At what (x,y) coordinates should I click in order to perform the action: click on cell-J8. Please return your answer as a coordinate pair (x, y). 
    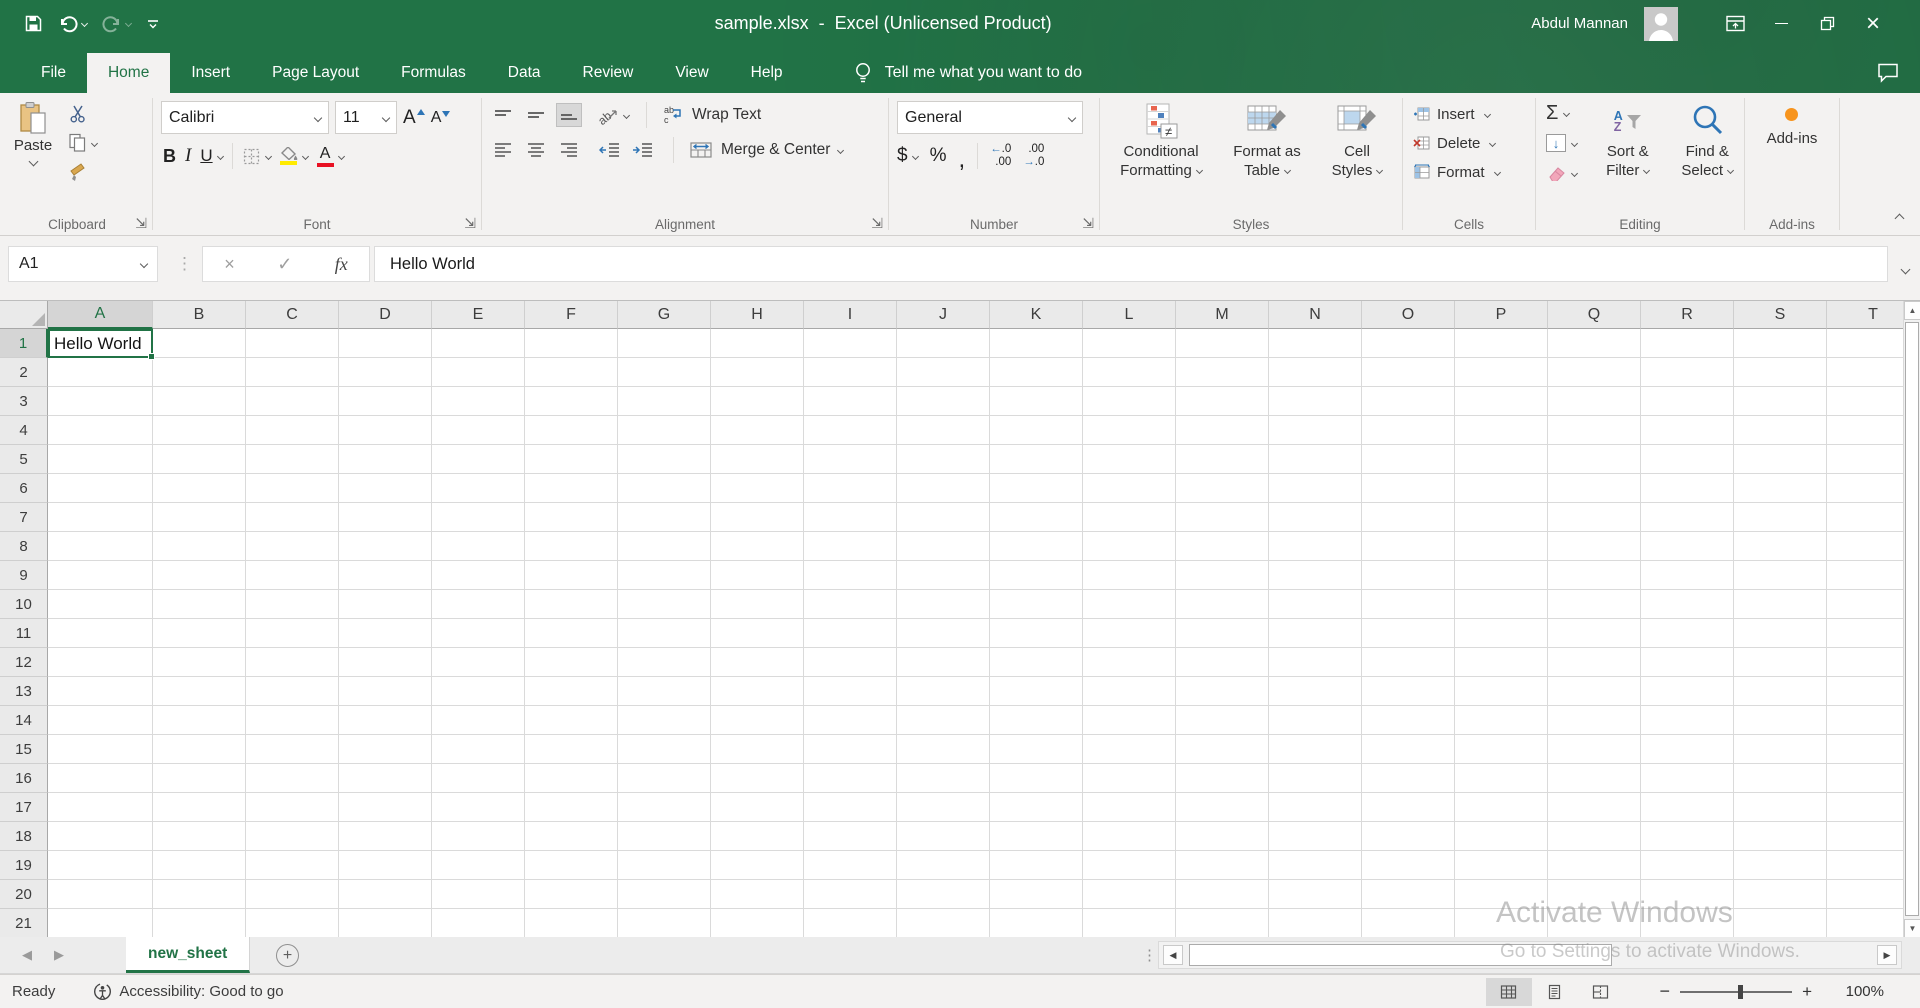
    Looking at the image, I should click on (943, 546).